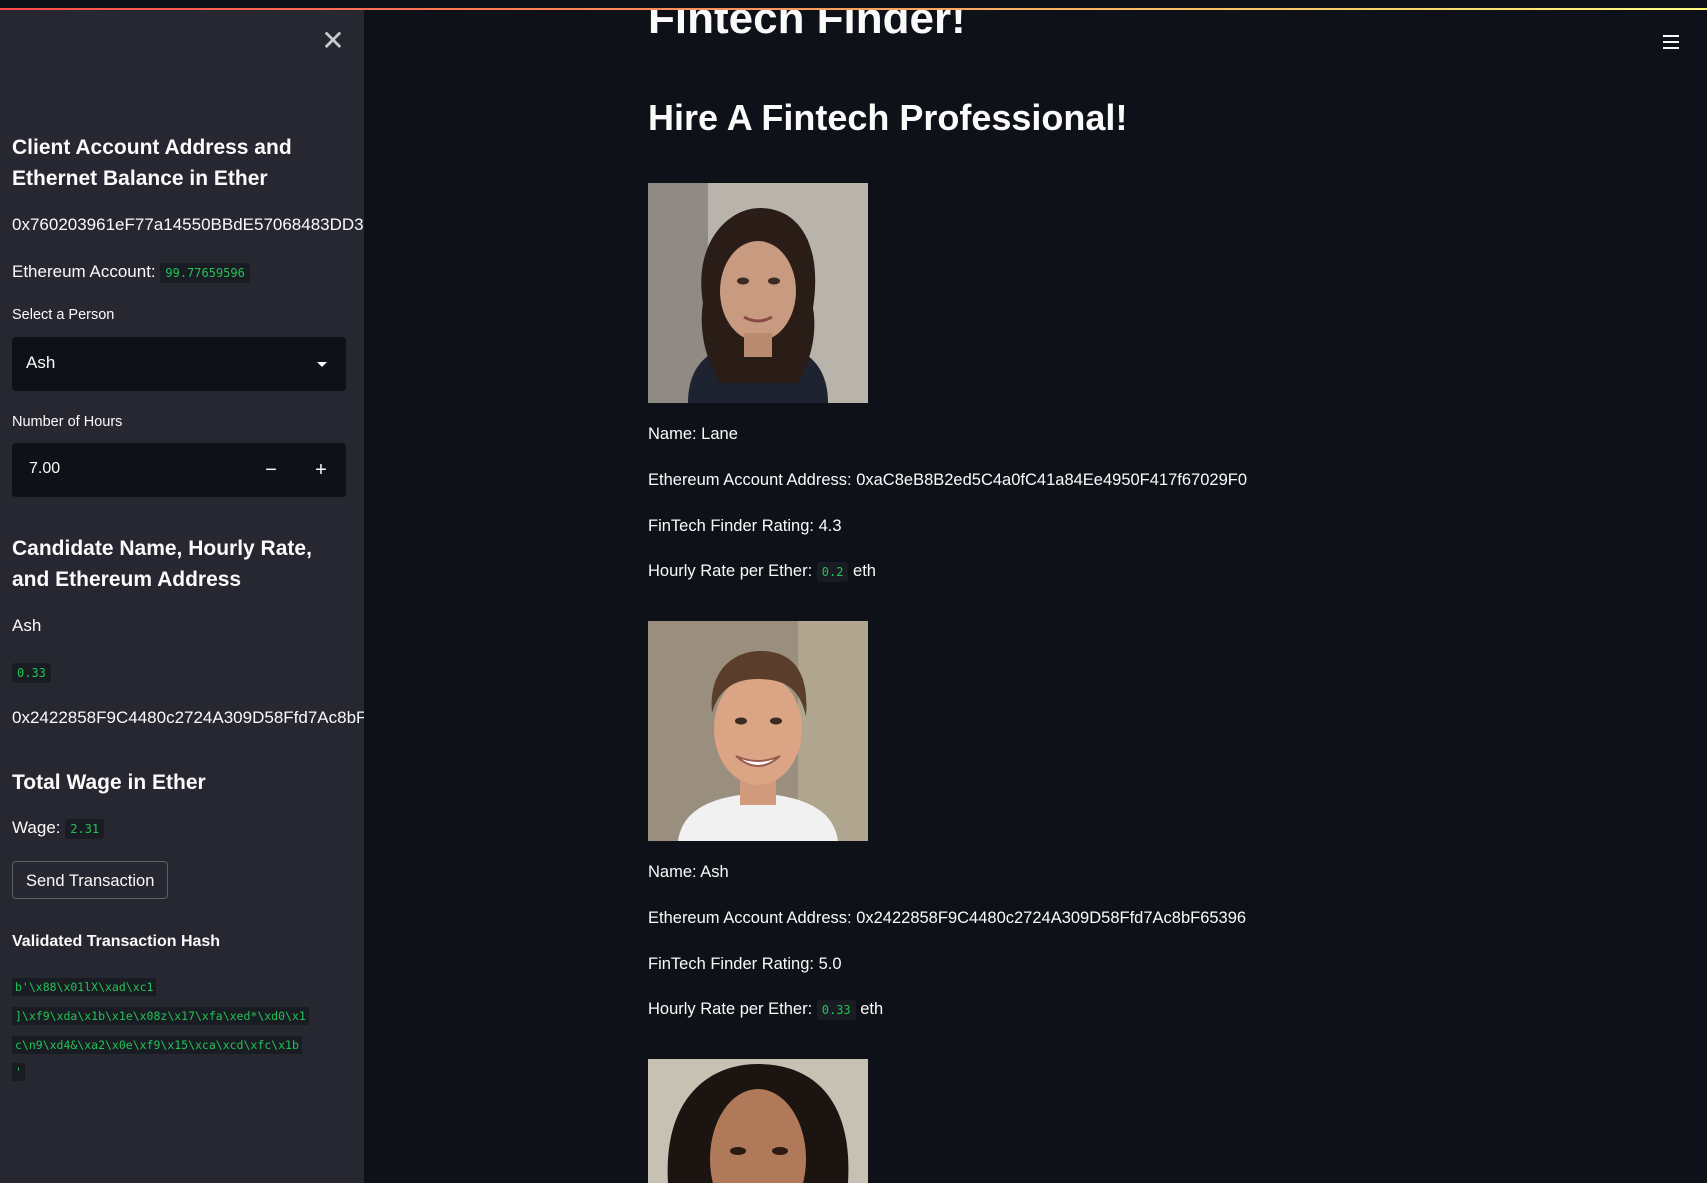 This screenshot has height=1183, width=1707. Describe the element at coordinates (179, 364) in the screenshot. I see `person-select: Ash` at that location.